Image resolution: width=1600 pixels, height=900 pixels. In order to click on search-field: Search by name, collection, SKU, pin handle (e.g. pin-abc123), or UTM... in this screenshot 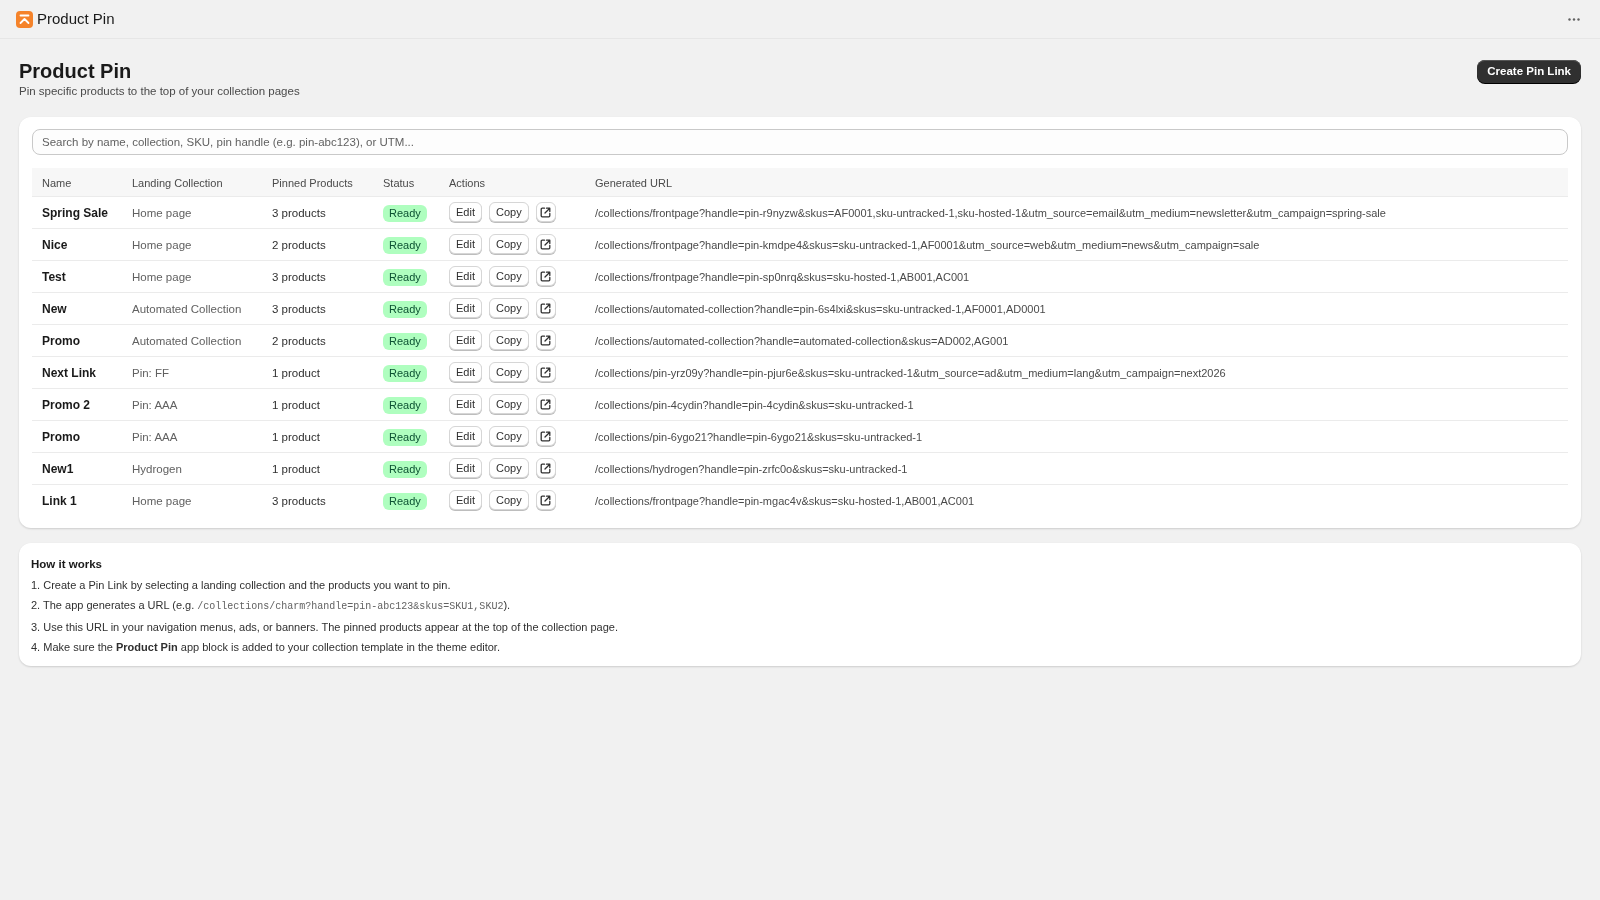, I will do `click(800, 142)`.